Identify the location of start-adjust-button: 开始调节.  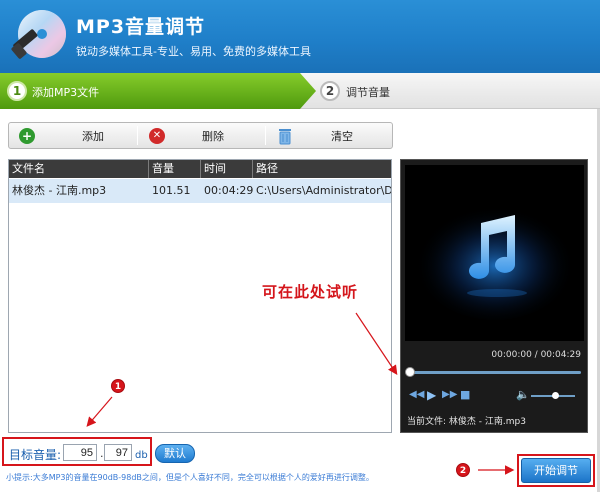
(556, 470).